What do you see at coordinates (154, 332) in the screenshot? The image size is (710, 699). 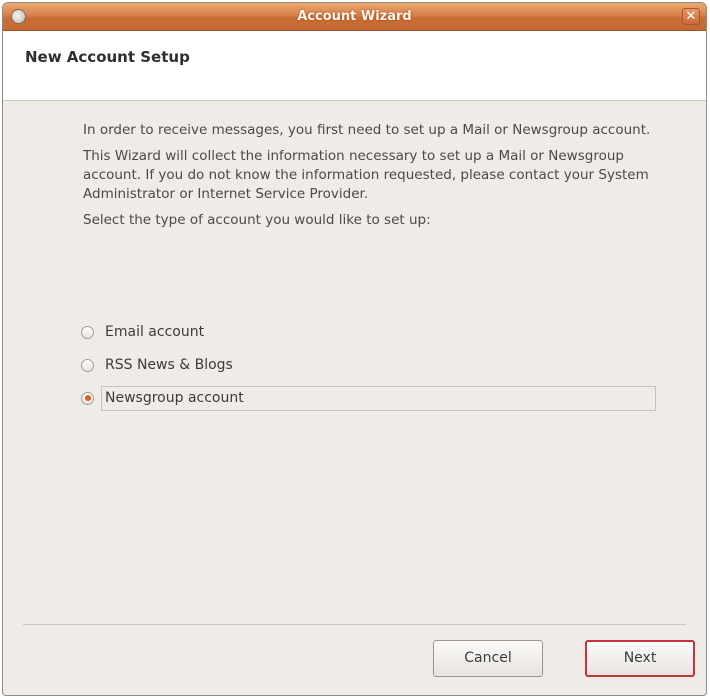 I see `radio-label-email: Email account` at bounding box center [154, 332].